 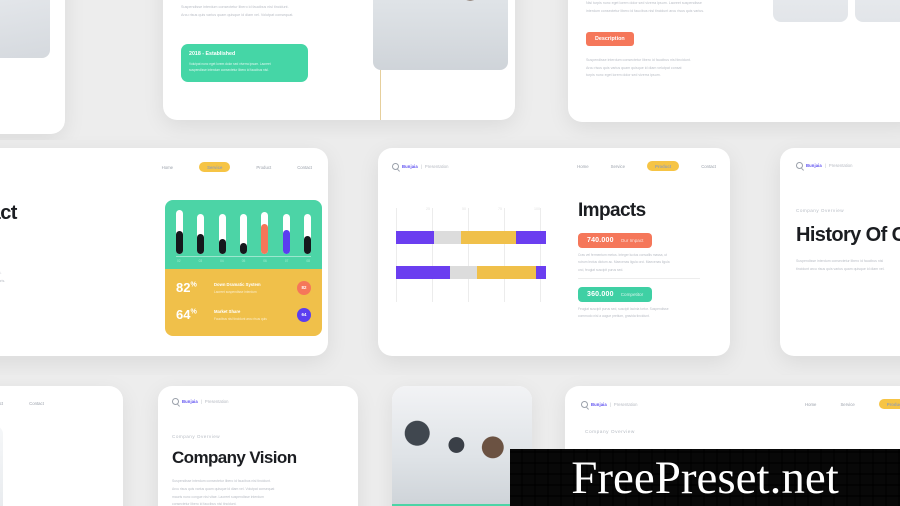 What do you see at coordinates (286, 261) in the screenshot?
I see `bar-label: 07` at bounding box center [286, 261].